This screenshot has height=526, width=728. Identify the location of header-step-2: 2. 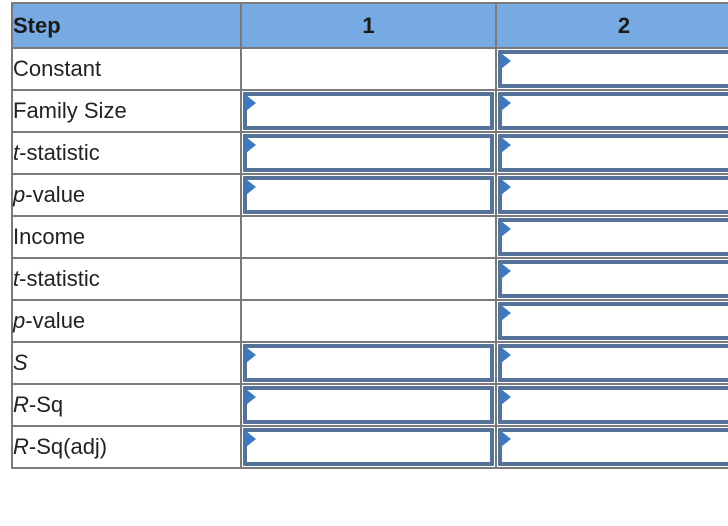
(611, 25).